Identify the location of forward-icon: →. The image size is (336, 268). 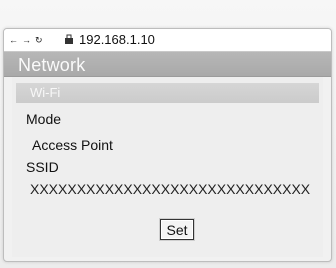
(26, 40).